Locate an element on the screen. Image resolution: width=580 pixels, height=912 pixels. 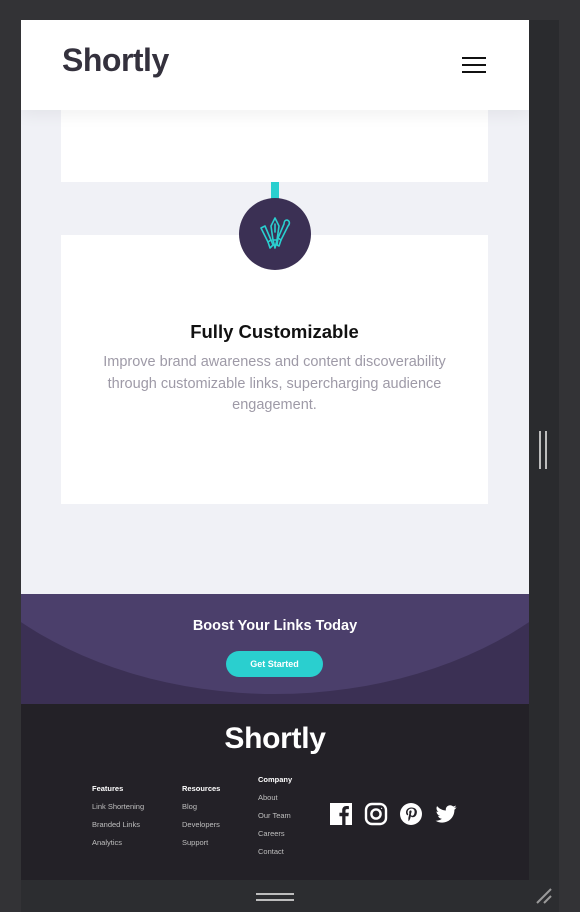
feature-card-title: Fully Customizable is located at coordinates (274, 331).